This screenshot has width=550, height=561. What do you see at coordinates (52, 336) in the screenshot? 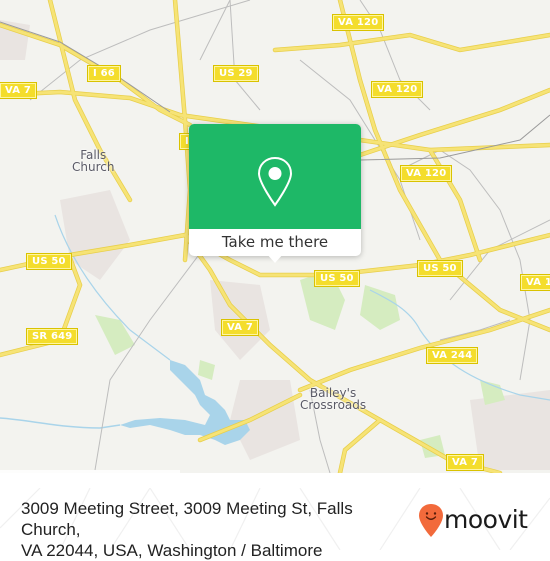
I see `road-shield: SR 649` at bounding box center [52, 336].